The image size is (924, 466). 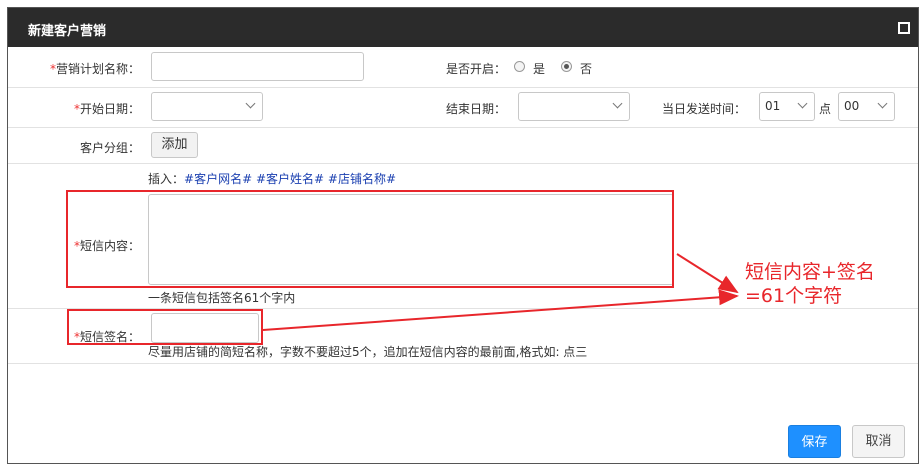 I want to click on hour-unit-label: 点, so click(x=825, y=109).